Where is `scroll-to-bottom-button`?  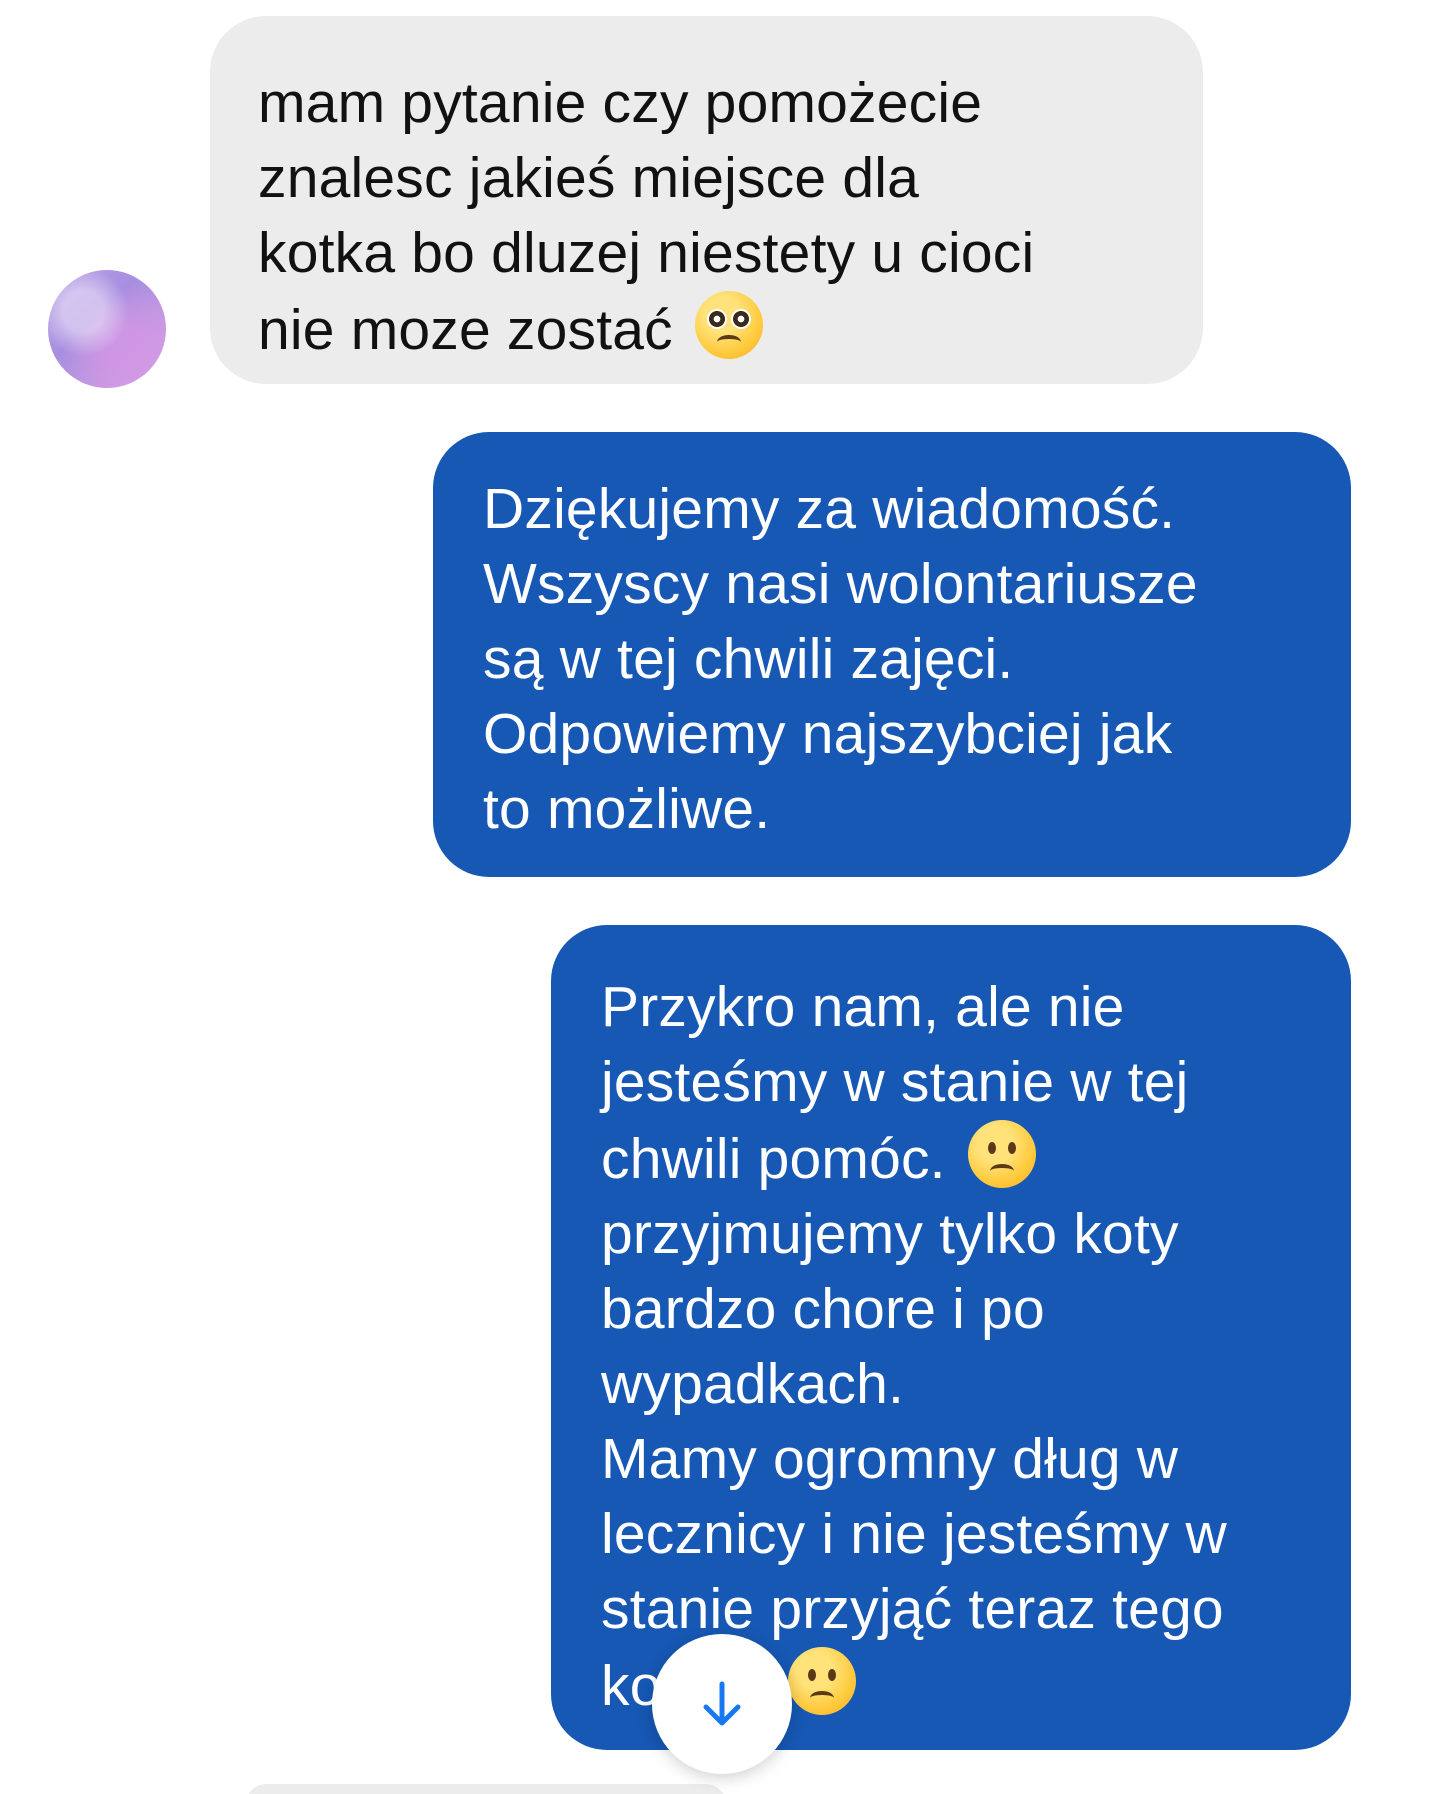
scroll-to-bottom-button is located at coordinates (722, 1704).